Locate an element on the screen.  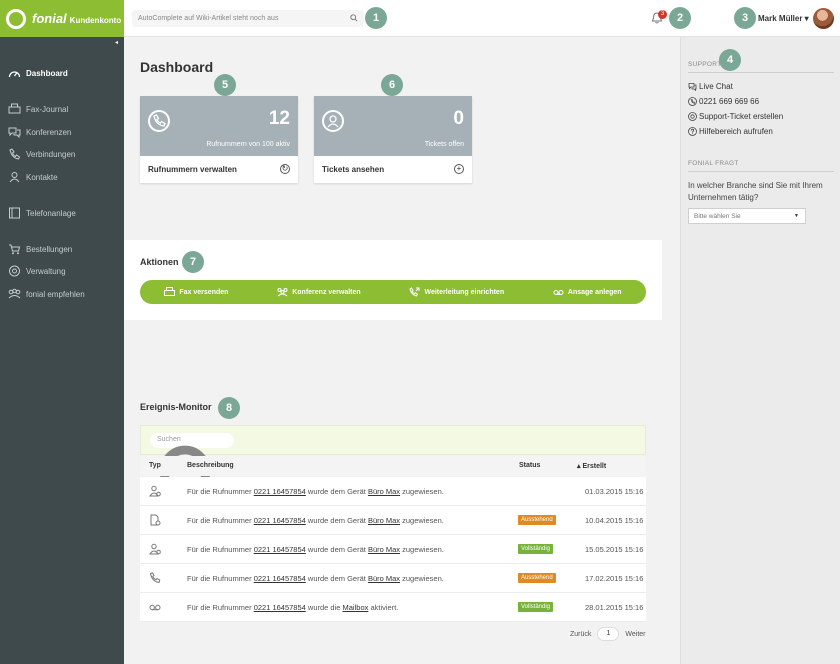
rail-link-label: 0221 669 669 66 is located at coordinates (729, 101).